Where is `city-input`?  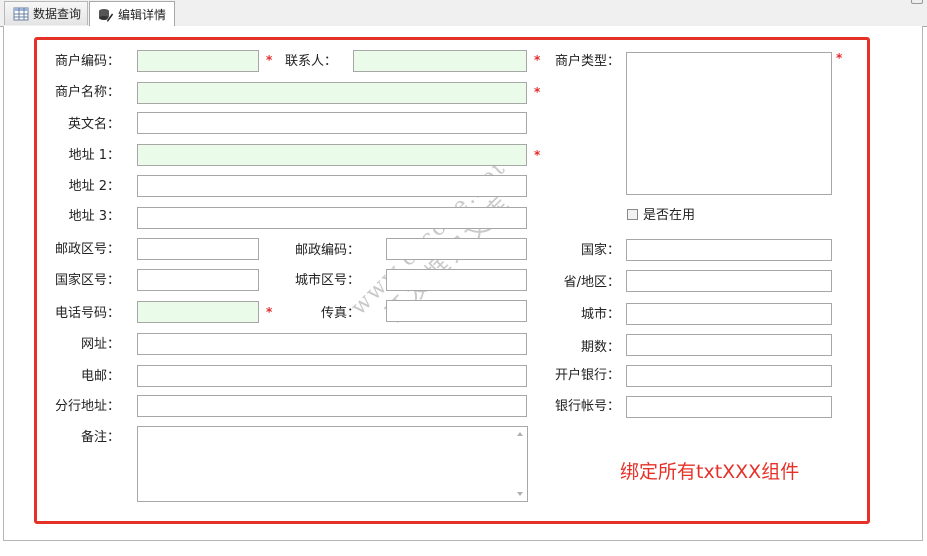 city-input is located at coordinates (729, 314).